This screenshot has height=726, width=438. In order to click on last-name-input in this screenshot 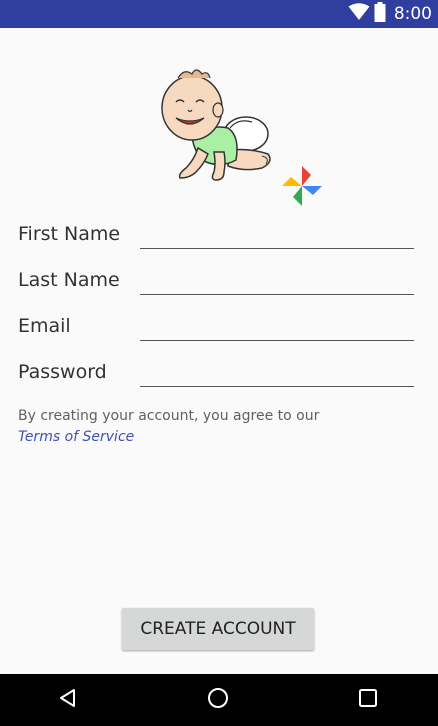, I will do `click(277, 281)`.